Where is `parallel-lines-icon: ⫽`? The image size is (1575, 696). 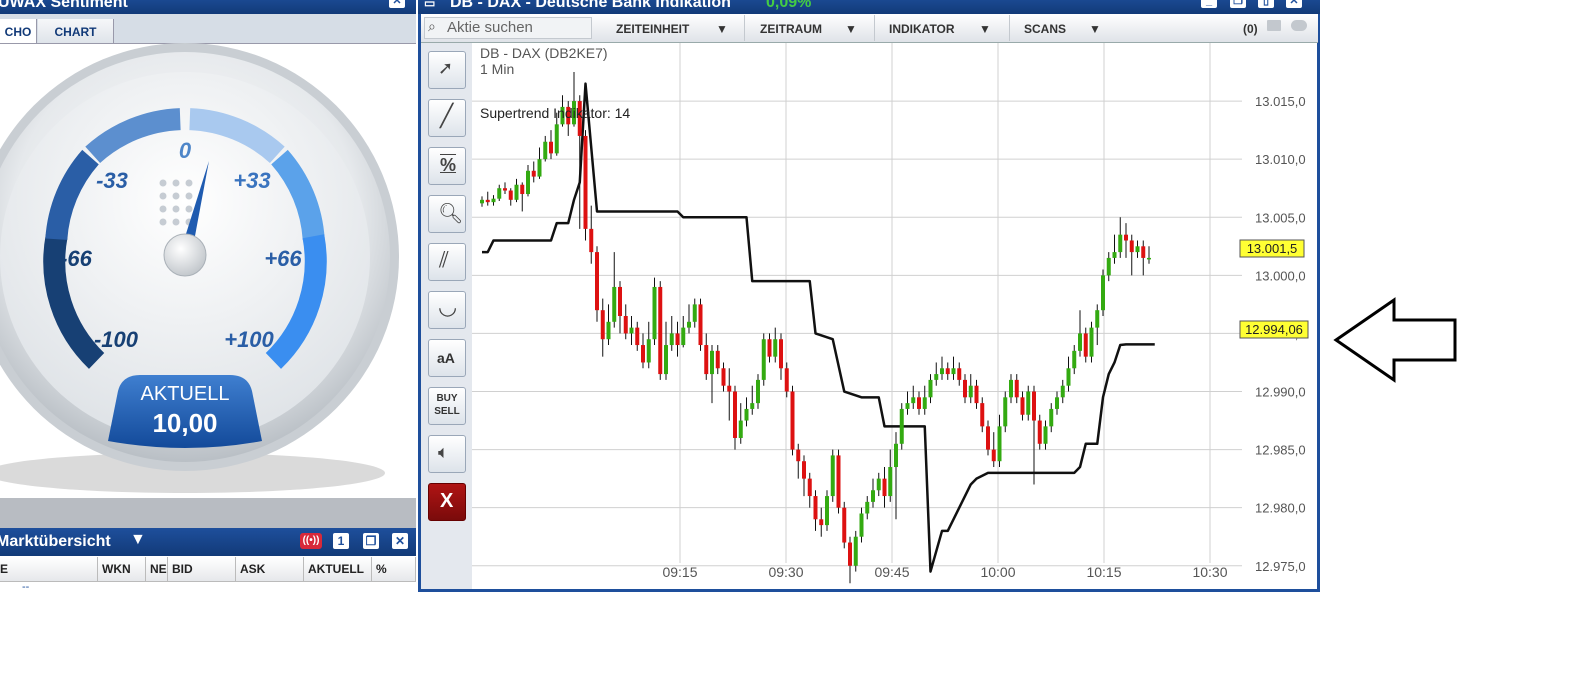
parallel-lines-icon: ⫽ is located at coordinates (444, 259).